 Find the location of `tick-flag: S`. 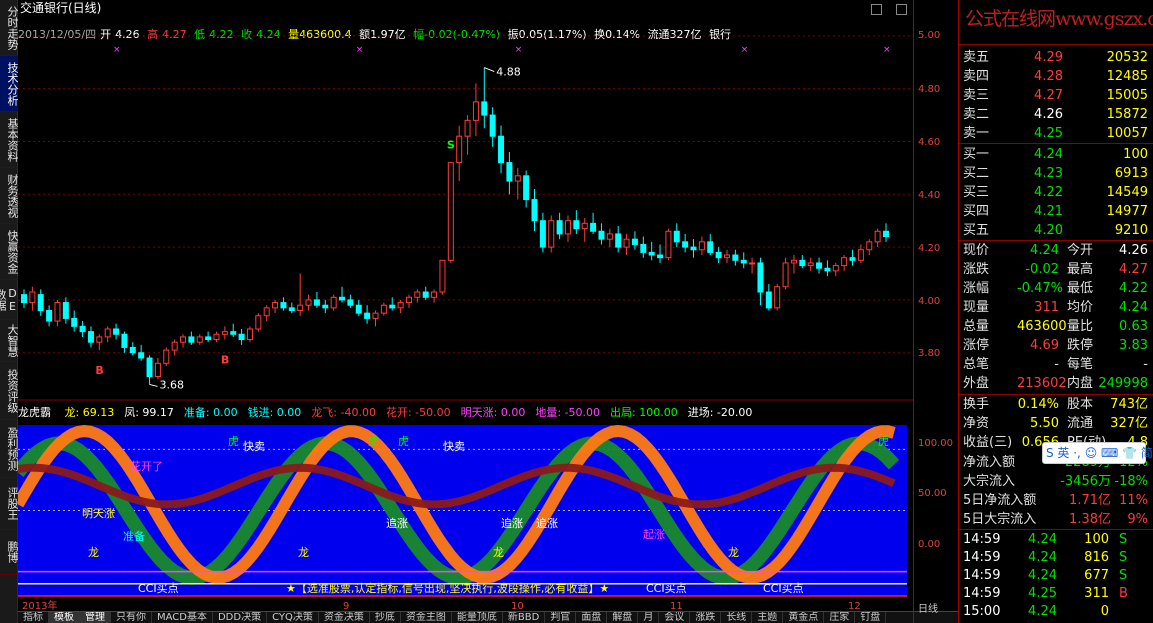

tick-flag: S is located at coordinates (1123, 557).